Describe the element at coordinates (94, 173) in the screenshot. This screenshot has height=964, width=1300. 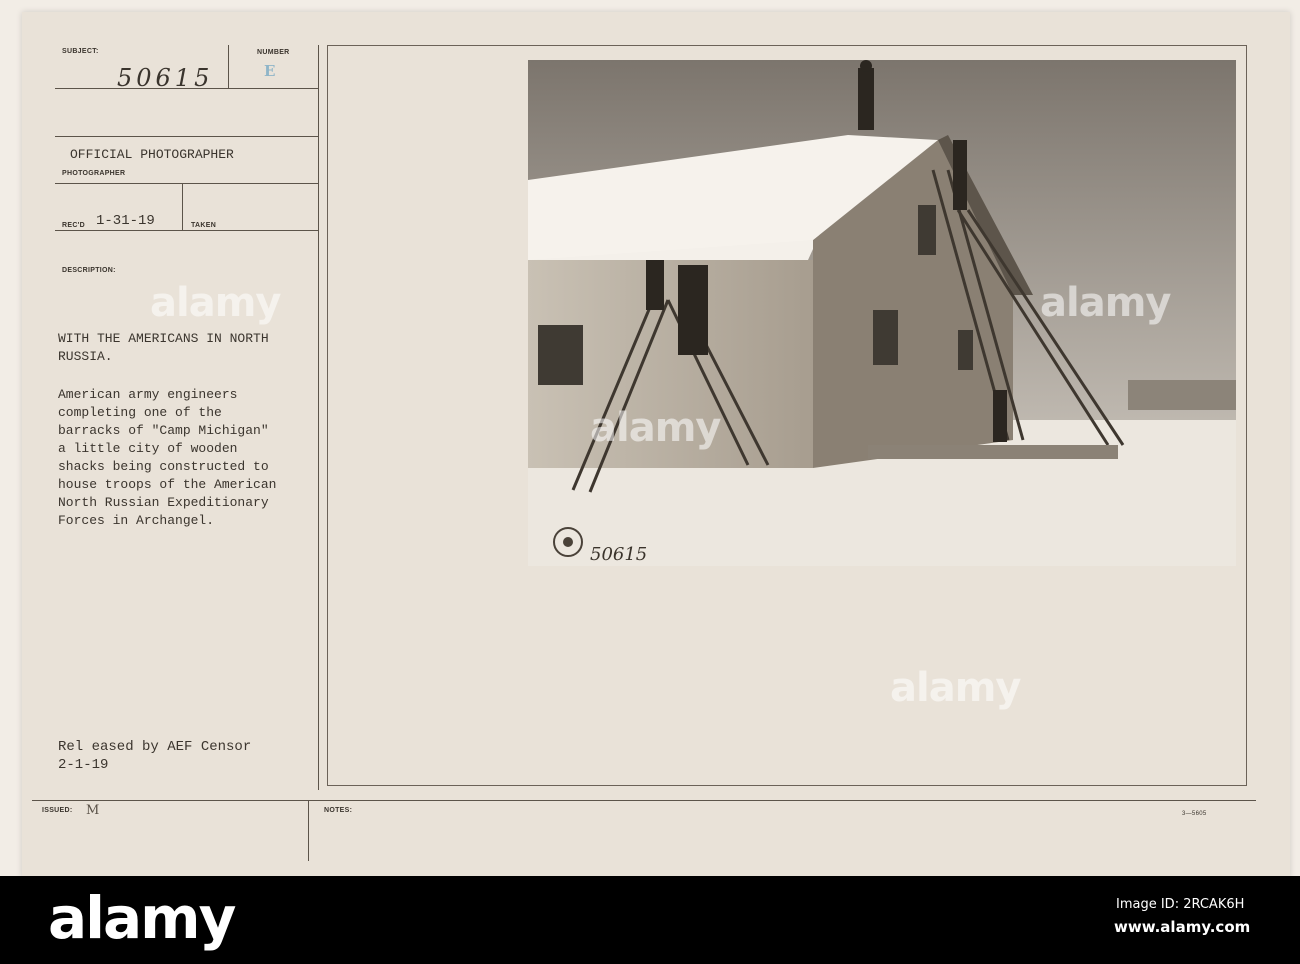
I see `photographer-label: PHOTOGRAPHER` at that location.